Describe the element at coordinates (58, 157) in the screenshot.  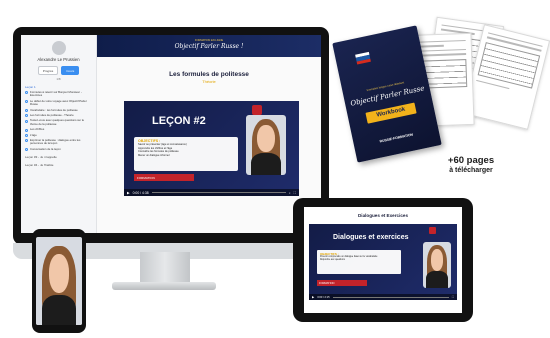
I see `sidebar-lesson-link: Leçon #3 - Je m'appelle` at that location.